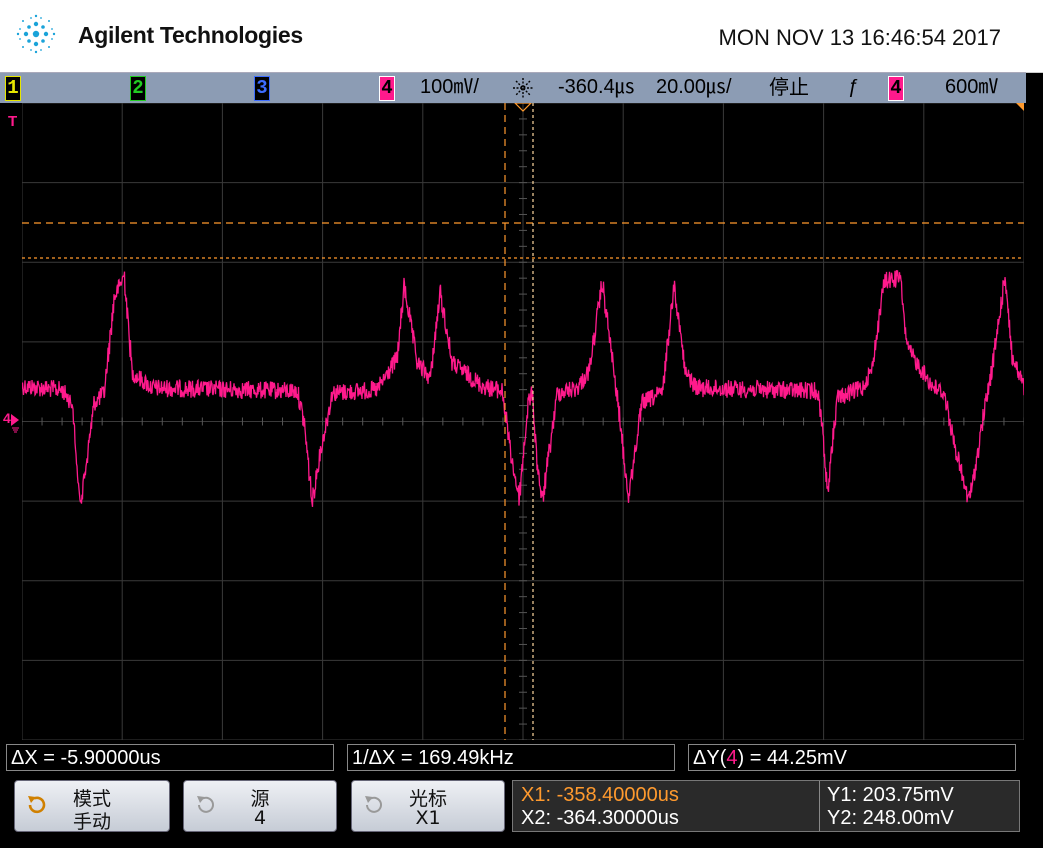  I want to click on channel-2-indicator: 2, so click(138, 88).